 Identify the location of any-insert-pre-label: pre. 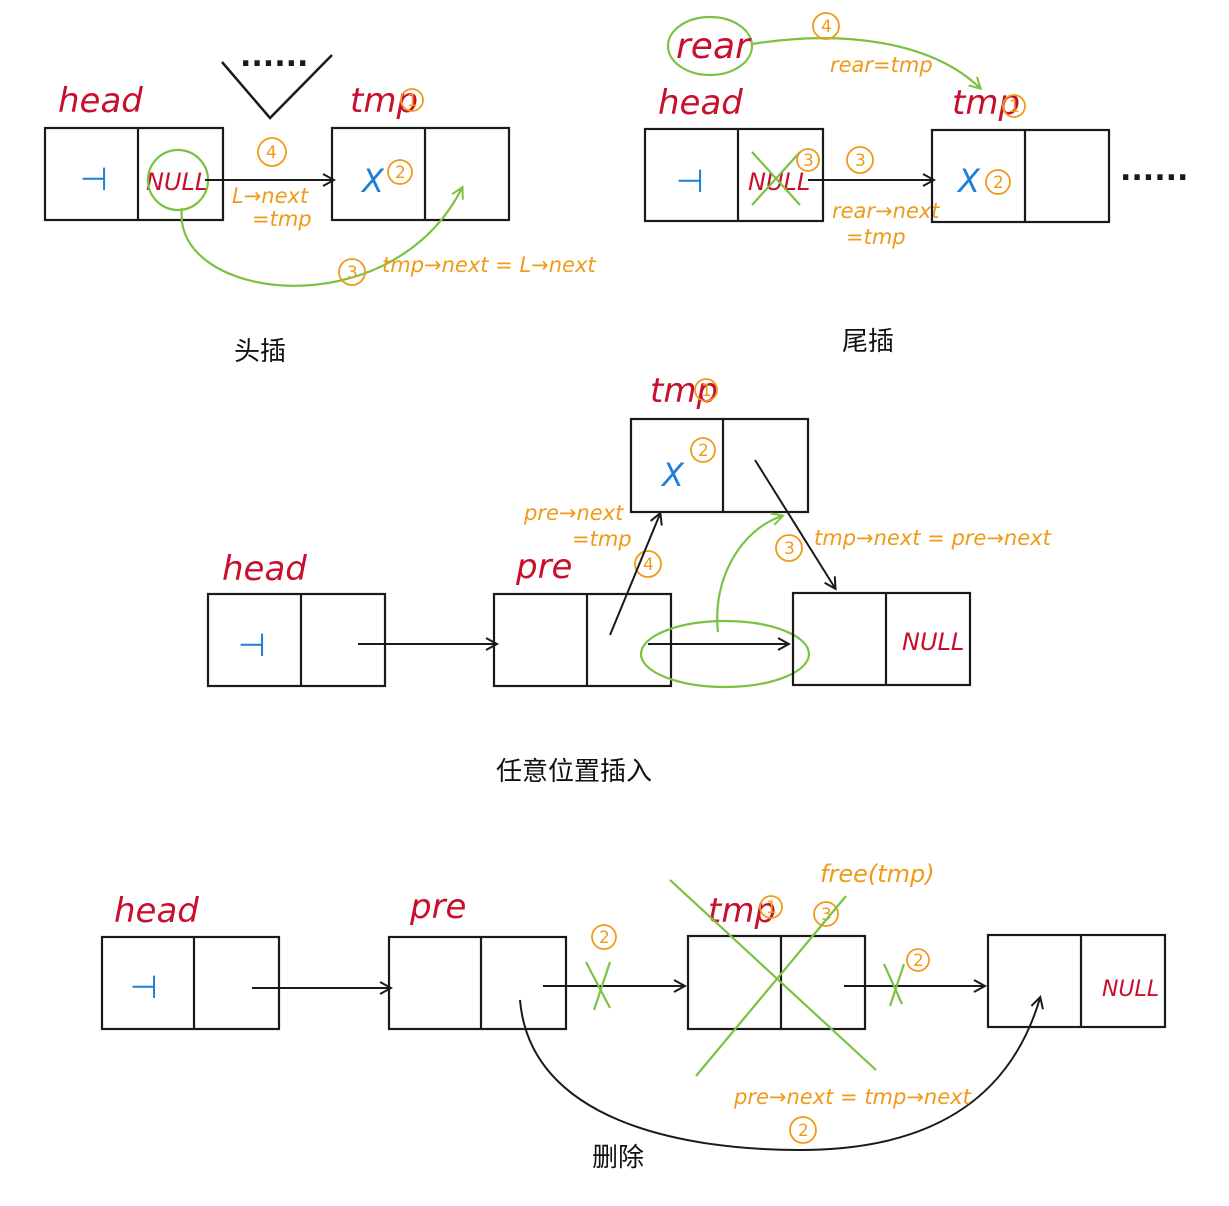
(543, 567).